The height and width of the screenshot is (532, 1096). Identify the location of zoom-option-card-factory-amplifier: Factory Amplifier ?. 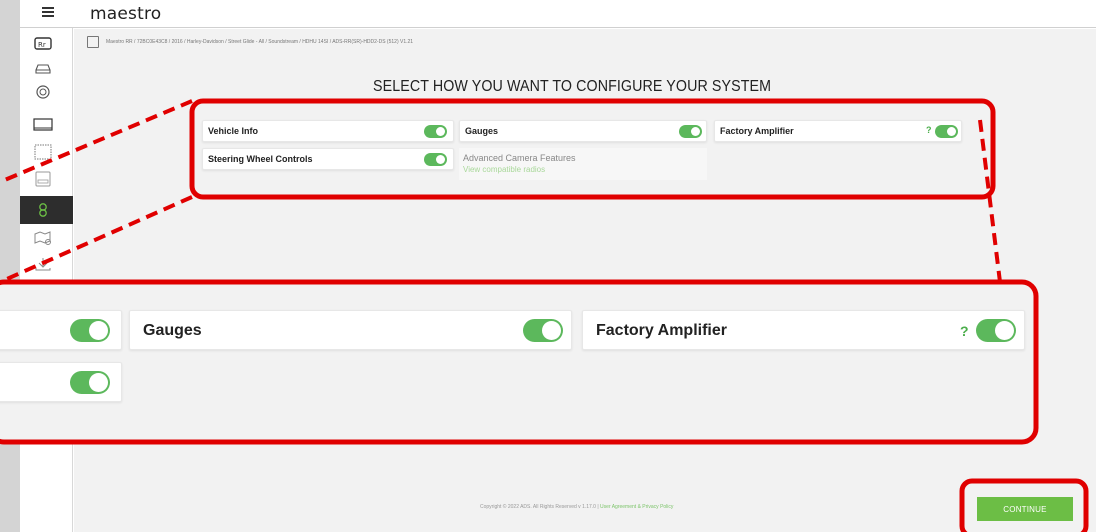
(803, 330).